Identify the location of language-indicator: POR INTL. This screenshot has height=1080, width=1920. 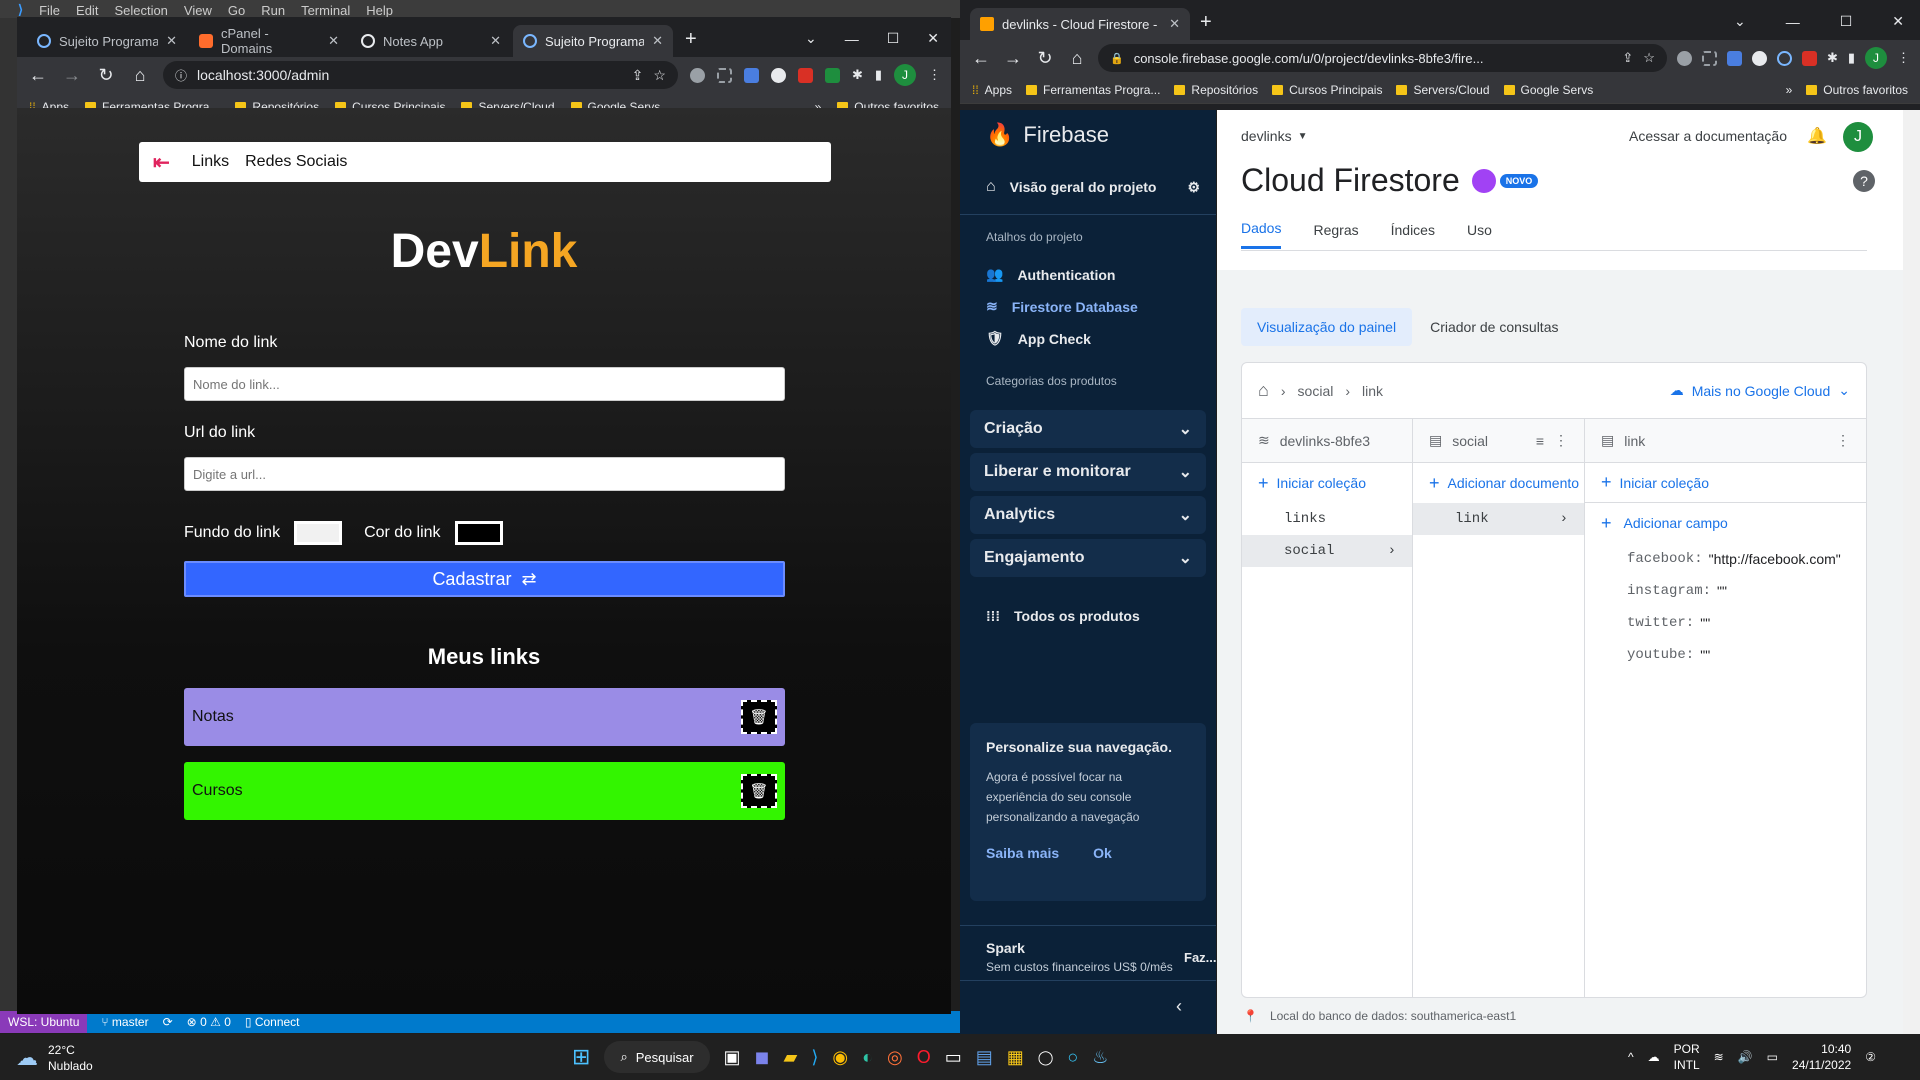
(1687, 1057).